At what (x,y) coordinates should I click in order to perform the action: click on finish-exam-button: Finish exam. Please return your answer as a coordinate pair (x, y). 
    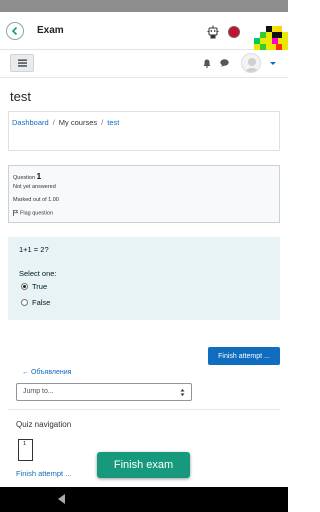
    Looking at the image, I should click on (143, 465).